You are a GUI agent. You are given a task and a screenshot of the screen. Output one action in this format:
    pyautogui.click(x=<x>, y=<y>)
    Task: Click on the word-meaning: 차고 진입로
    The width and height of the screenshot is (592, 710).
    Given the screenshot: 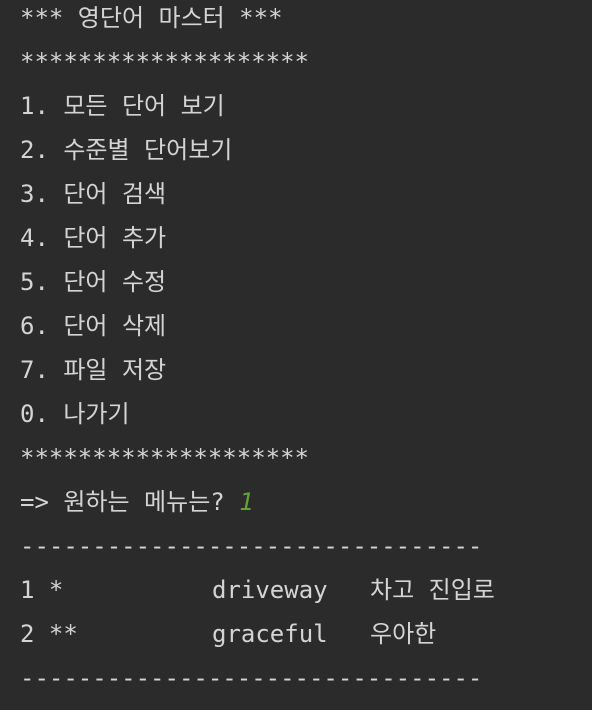 What is the action you would take?
    pyautogui.click(x=432, y=590)
    